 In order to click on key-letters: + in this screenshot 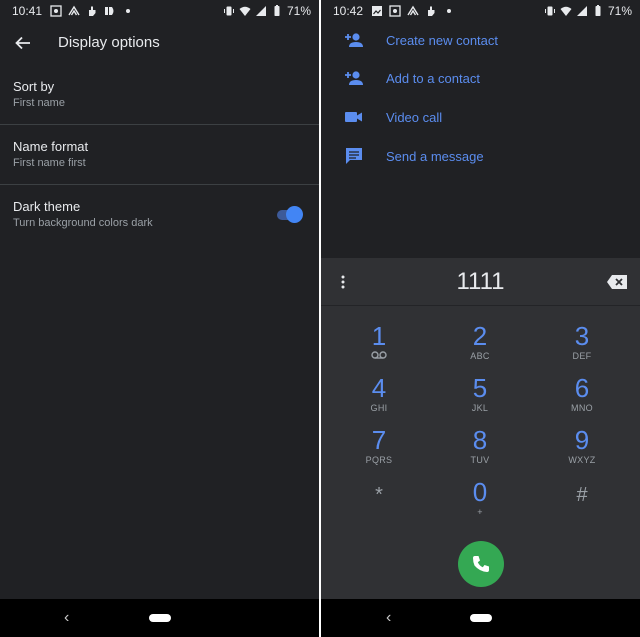, I will do `click(480, 512)`.